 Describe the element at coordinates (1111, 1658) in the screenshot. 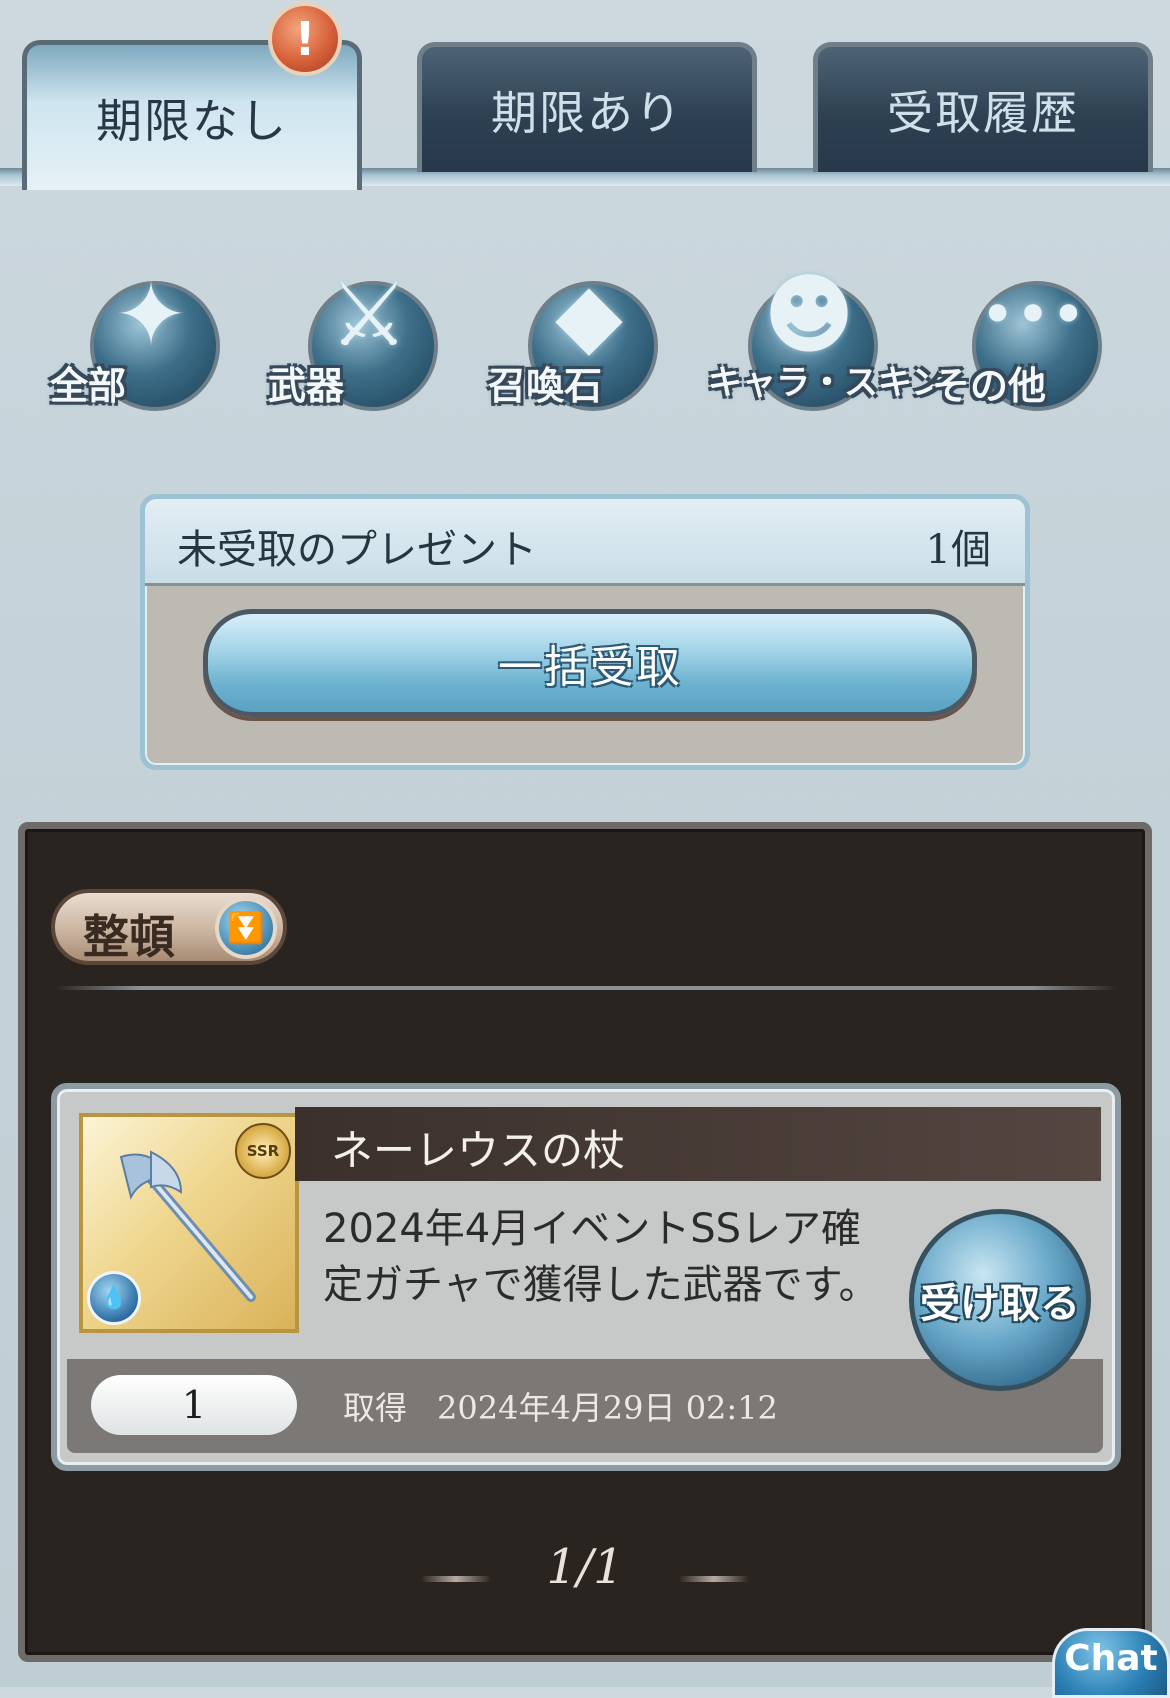

I see `chat-label: Chat` at that location.